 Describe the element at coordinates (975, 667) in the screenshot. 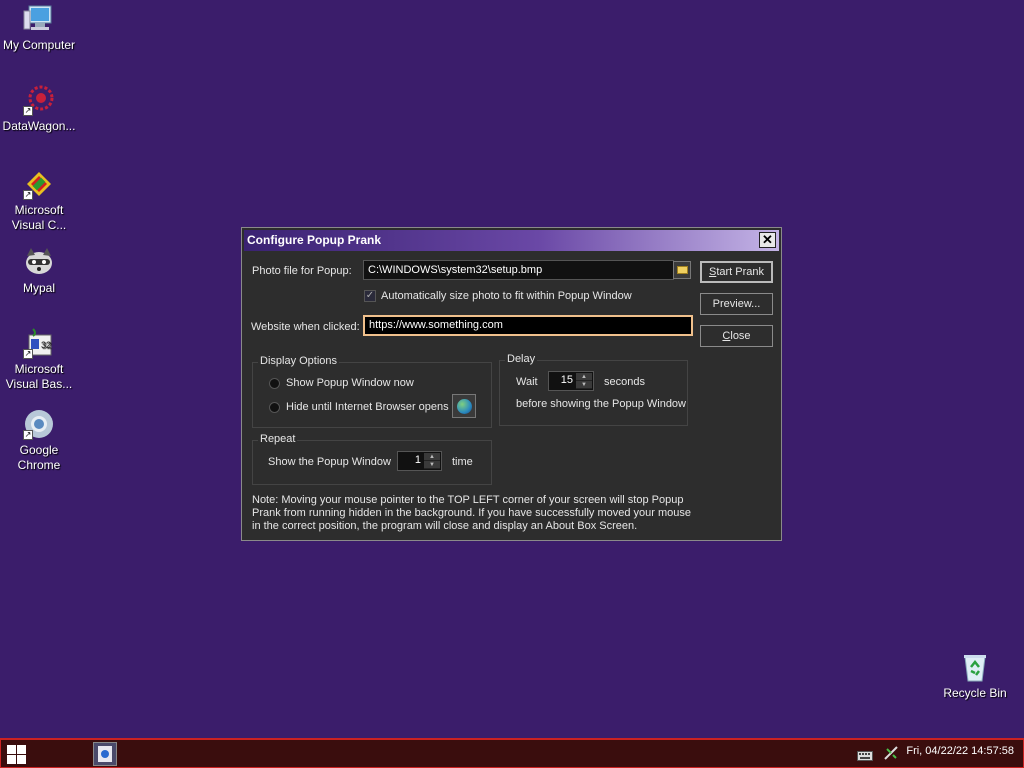

I see `recycle-bin-icon` at that location.